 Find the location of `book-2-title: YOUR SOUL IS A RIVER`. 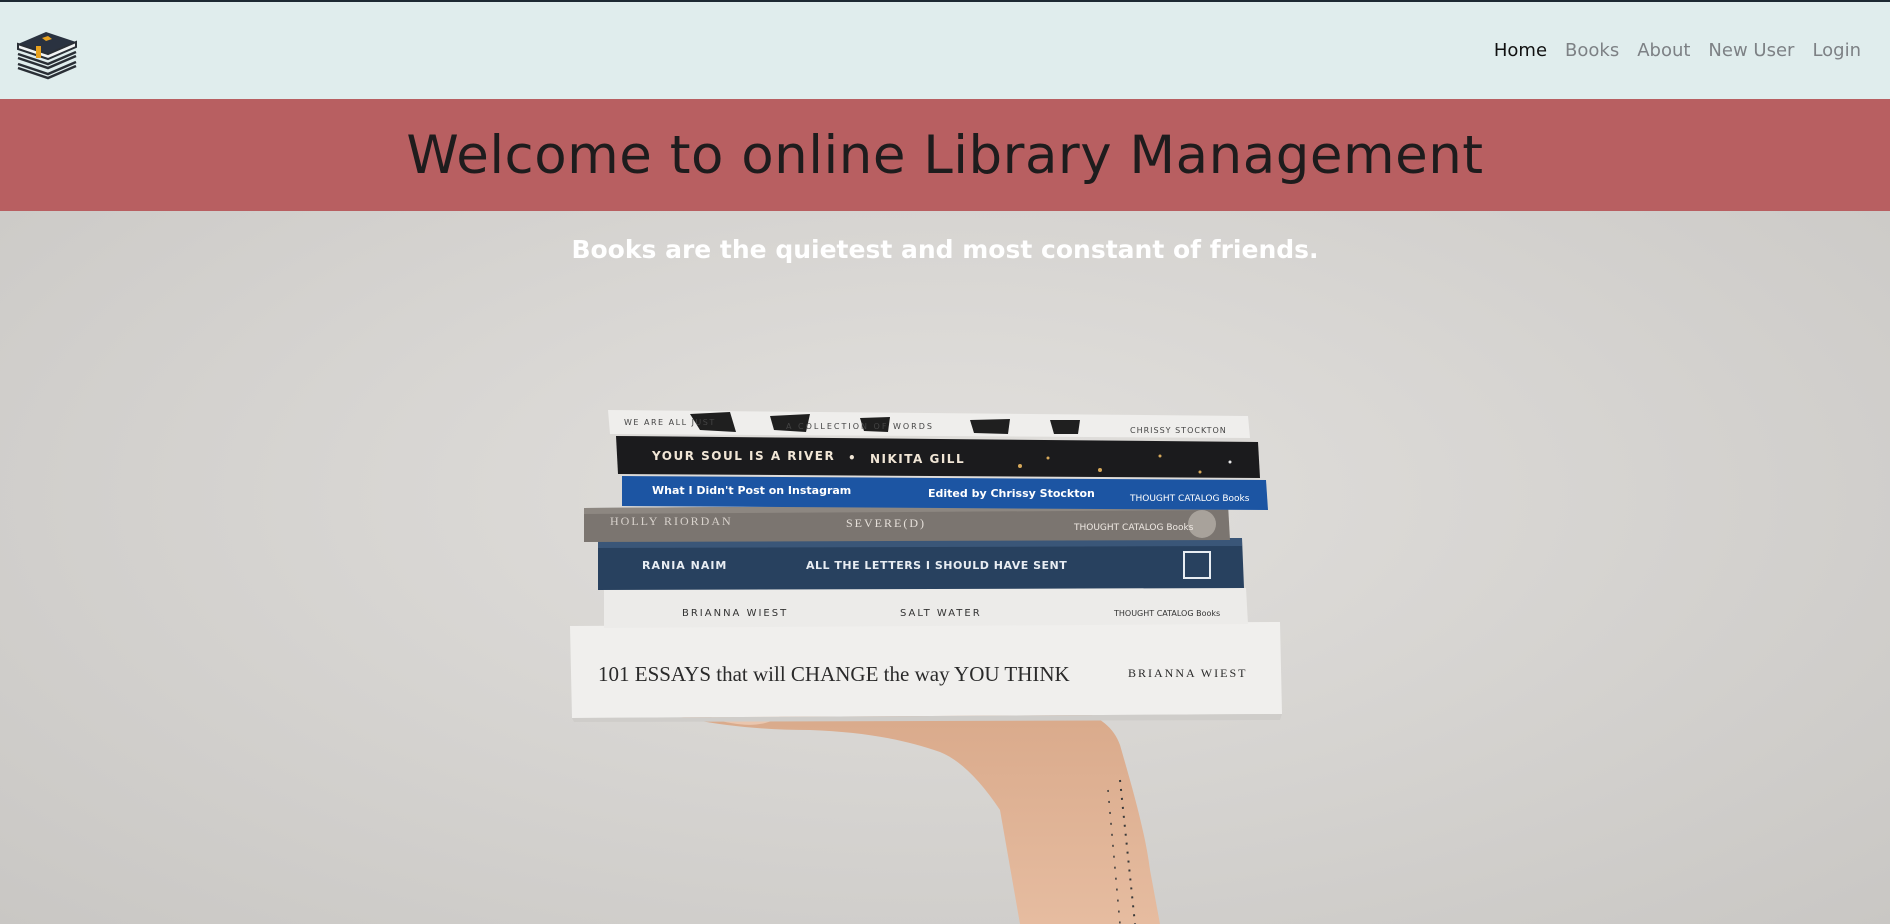

book-2-title: YOUR SOUL IS A RIVER is located at coordinates (743, 456).